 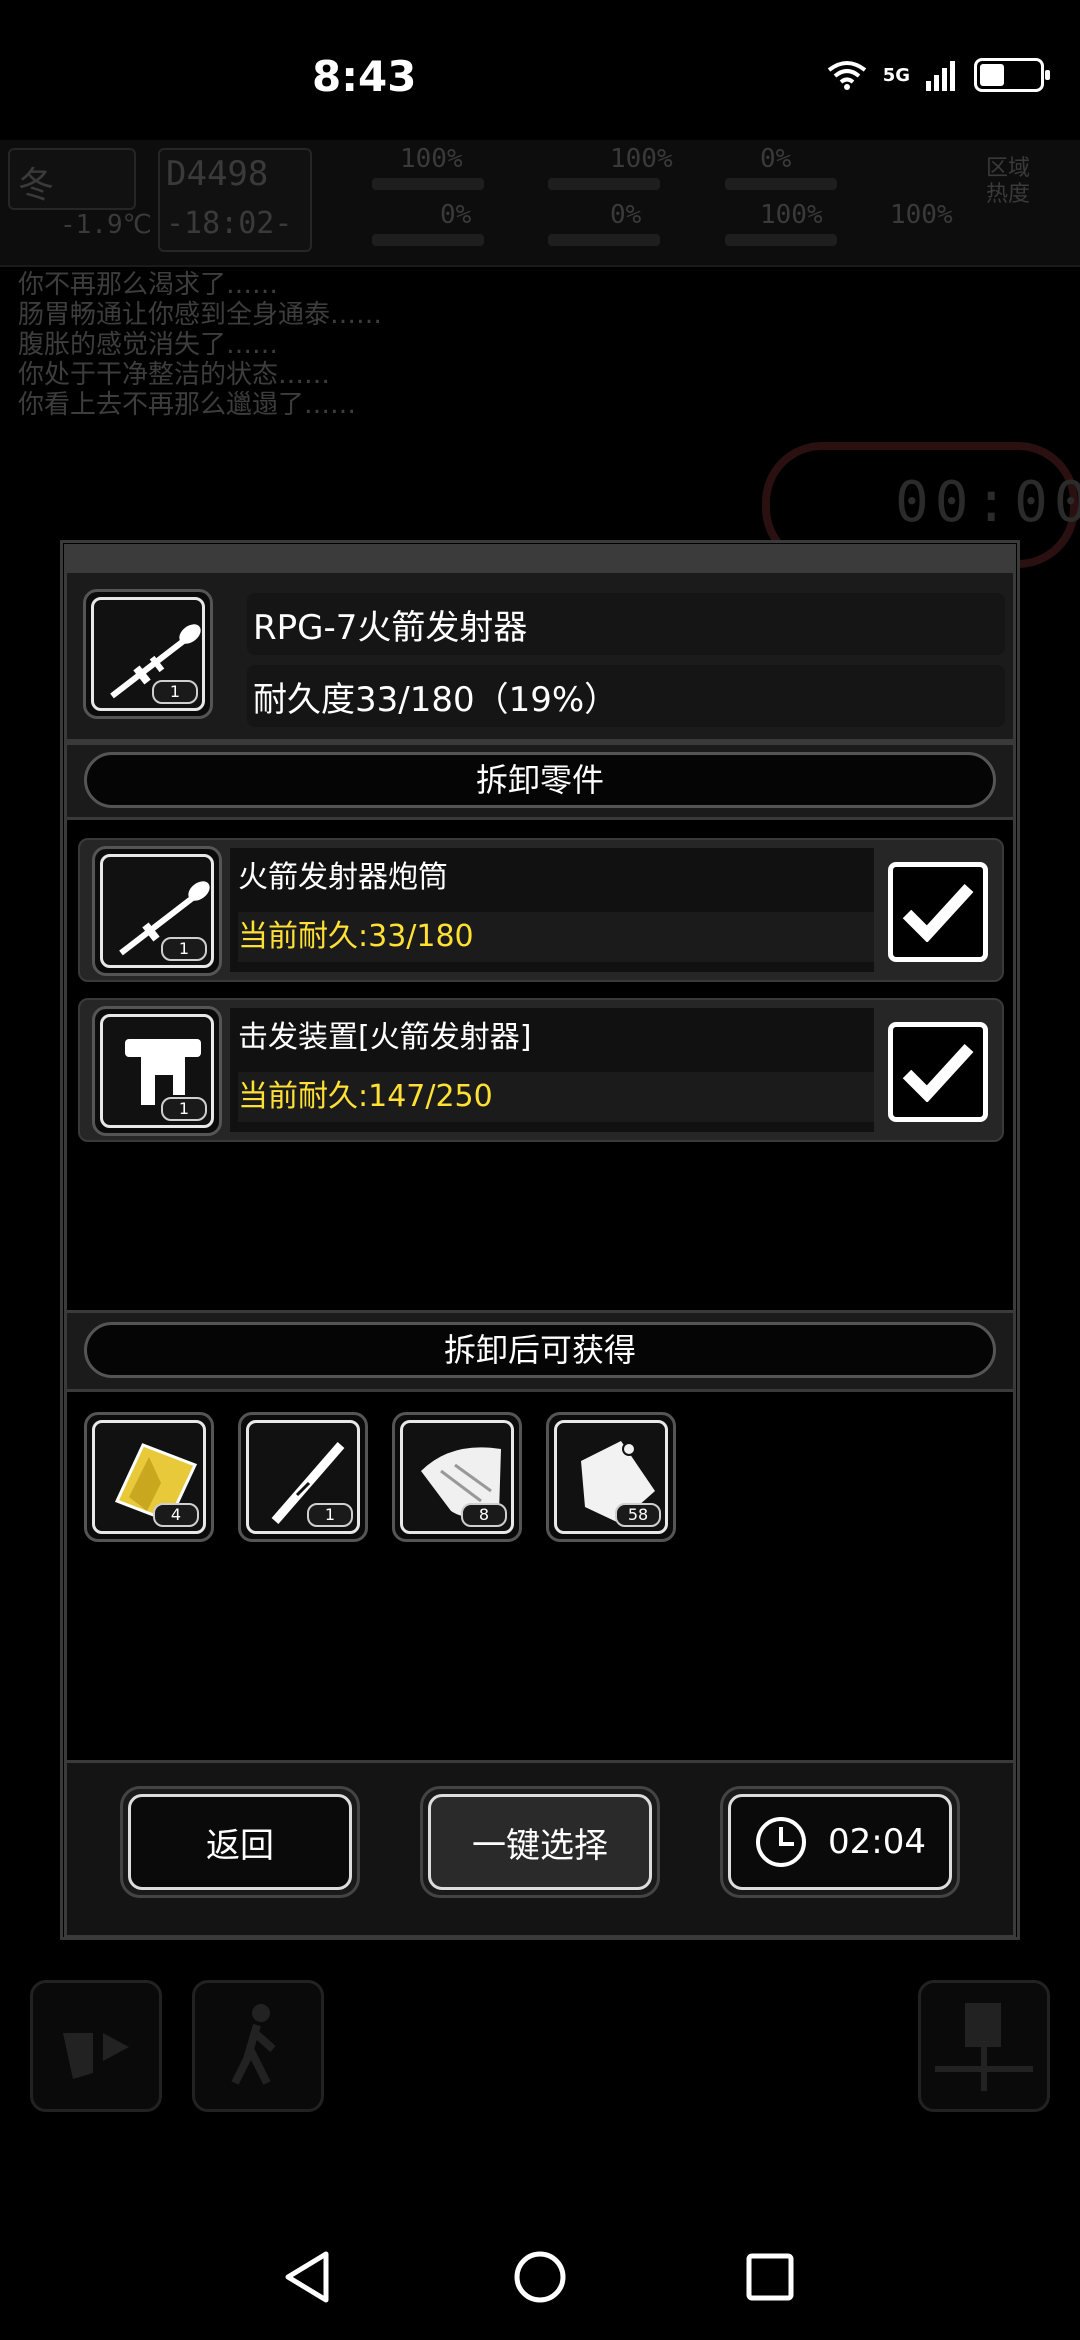 I want to click on status-icons: 5G, so click(x=937, y=75).